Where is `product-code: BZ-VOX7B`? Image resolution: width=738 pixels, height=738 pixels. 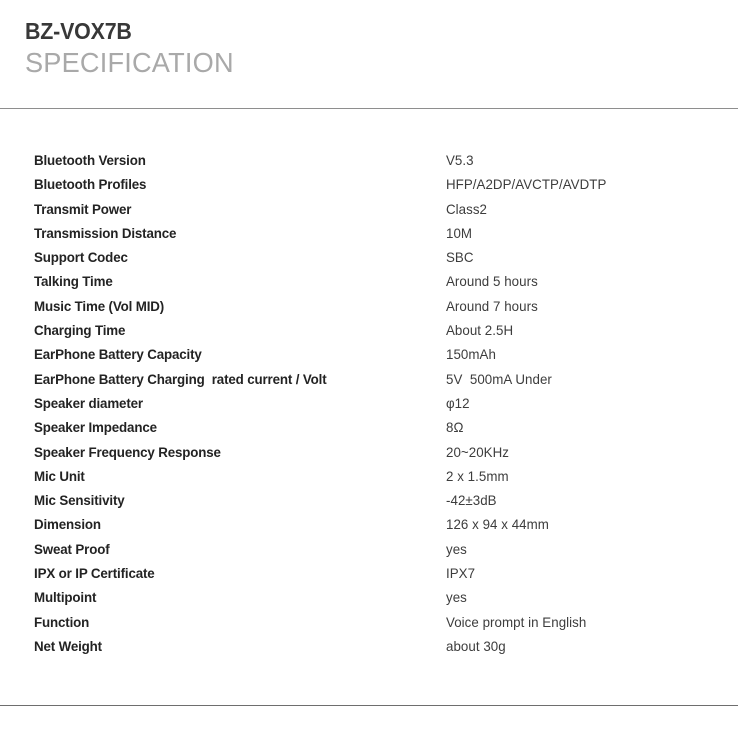 product-code: BZ-VOX7B is located at coordinates (78, 31).